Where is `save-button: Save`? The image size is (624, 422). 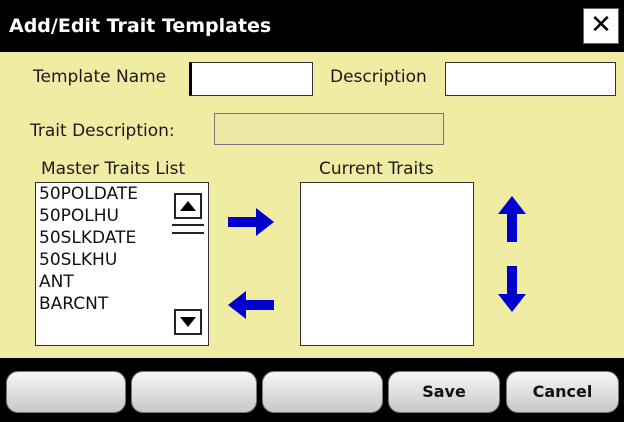 save-button: Save is located at coordinates (444, 392).